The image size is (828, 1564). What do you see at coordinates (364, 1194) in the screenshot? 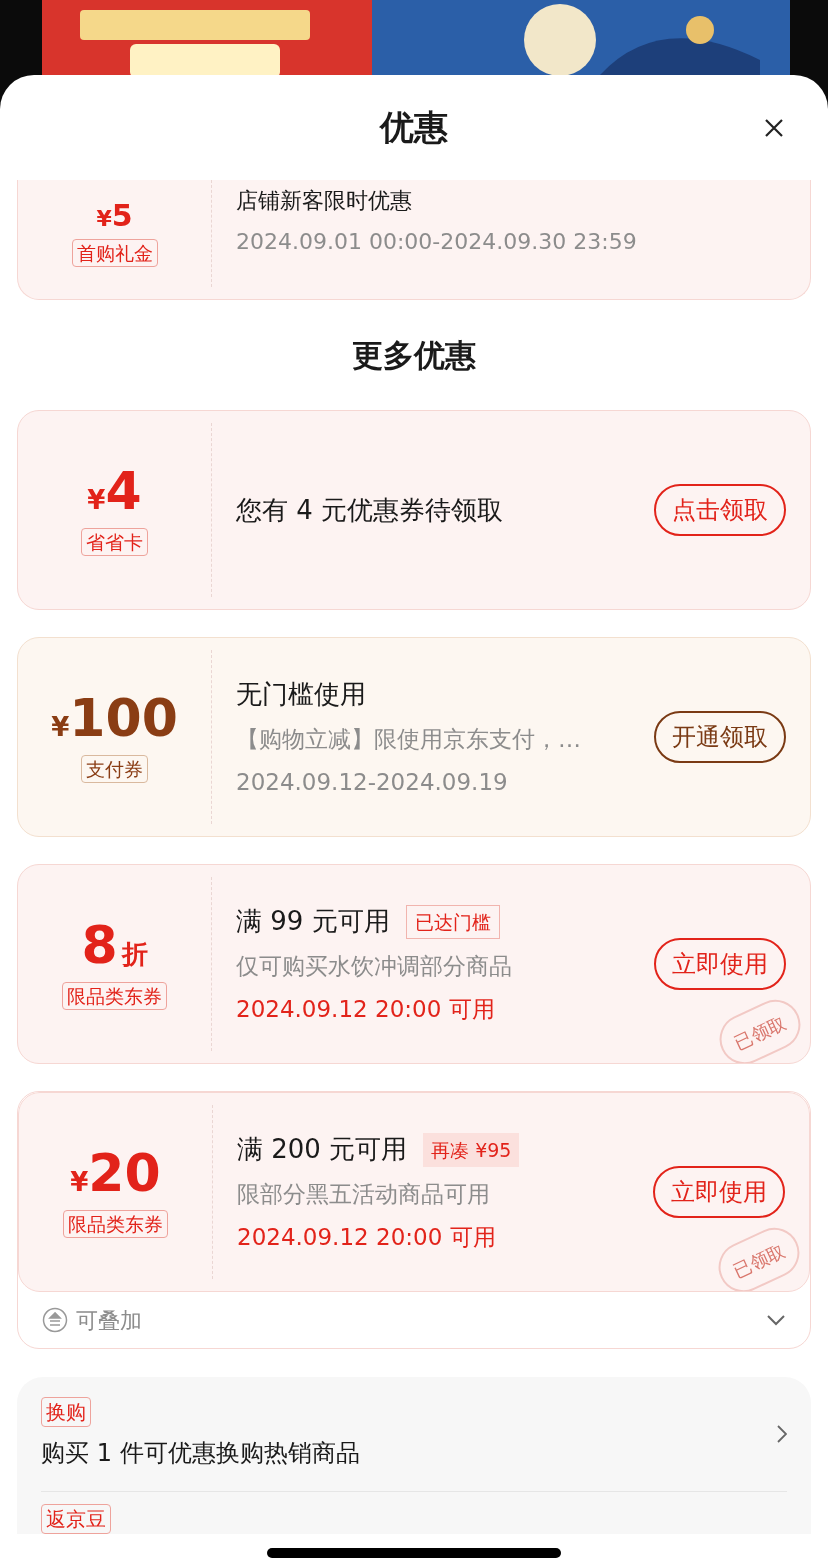
I see `coupon-description: 限部分黑五活动商品可用` at bounding box center [364, 1194].